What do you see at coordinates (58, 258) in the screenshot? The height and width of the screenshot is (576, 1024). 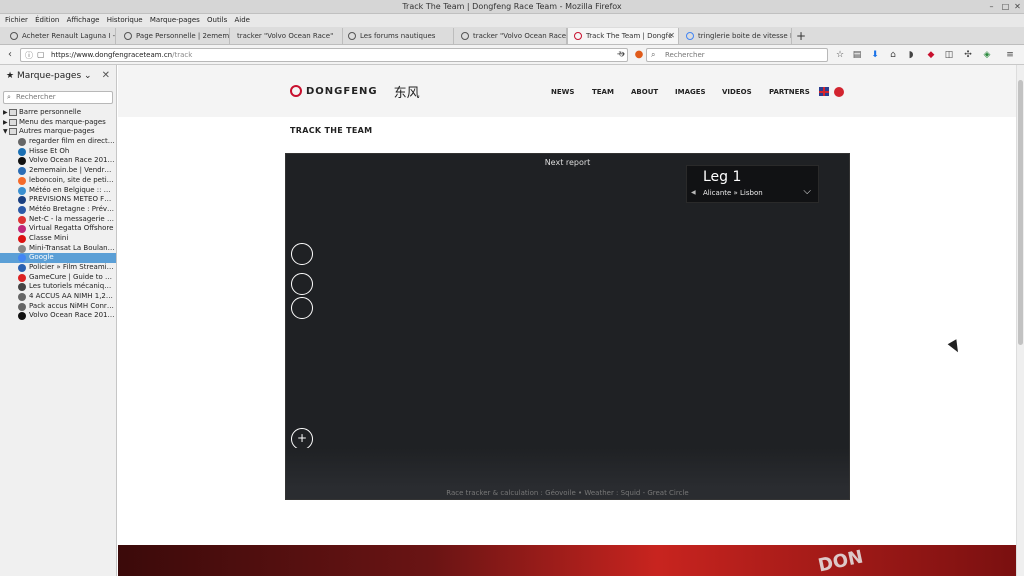 I see `bookmark-item-selected: Google` at bounding box center [58, 258].